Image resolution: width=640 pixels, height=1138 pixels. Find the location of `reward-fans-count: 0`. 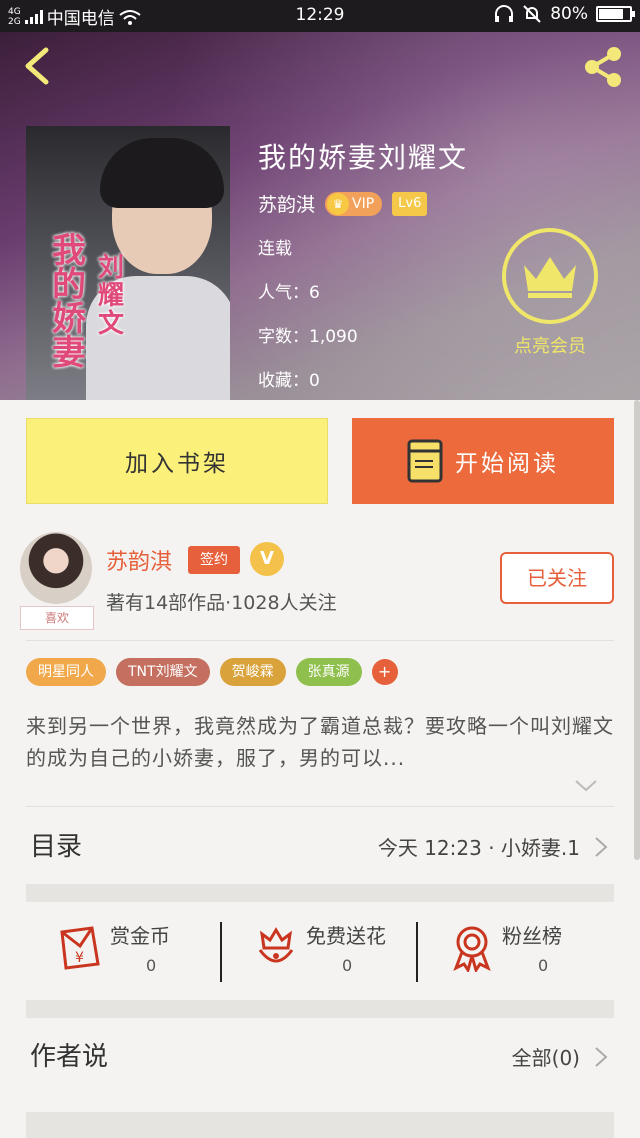

reward-fans-count: 0 is located at coordinates (543, 965).